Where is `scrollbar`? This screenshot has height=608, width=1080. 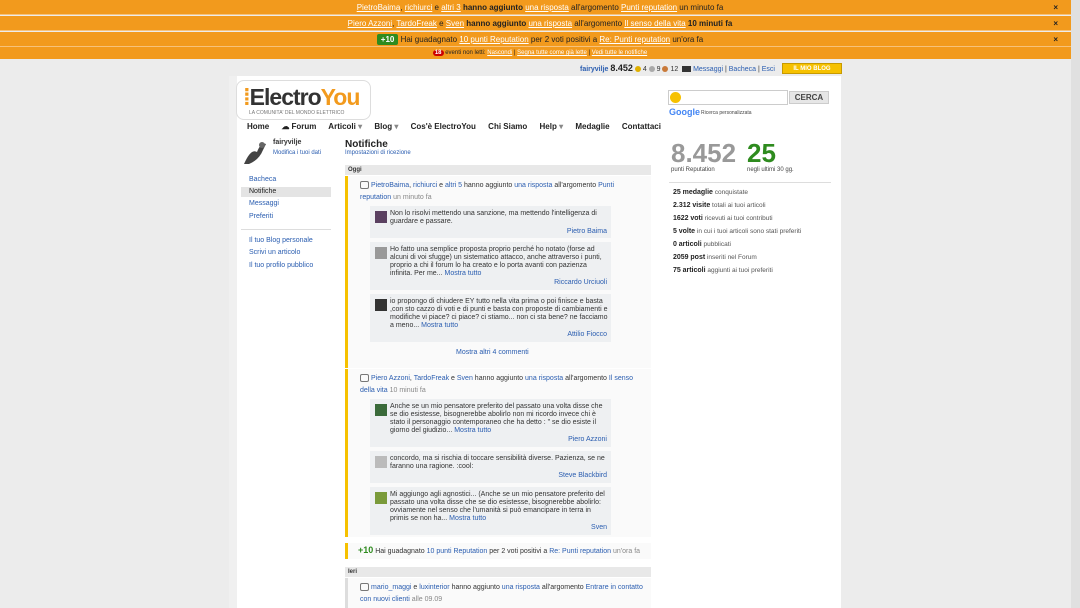
scrollbar is located at coordinates (1075, 304).